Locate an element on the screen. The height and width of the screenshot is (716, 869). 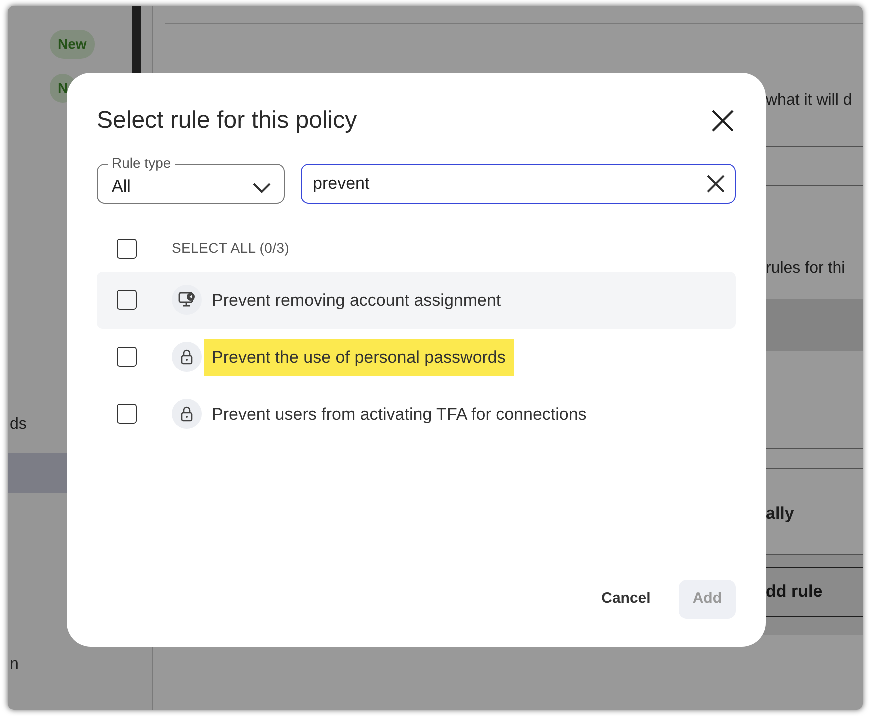
description-text: rules for thi is located at coordinates (806, 269).